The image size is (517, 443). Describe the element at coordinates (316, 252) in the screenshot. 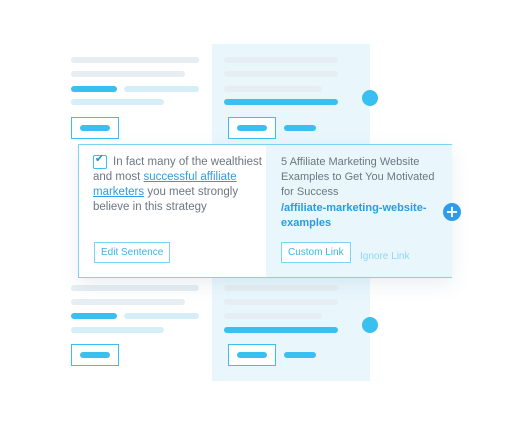

I see `custom-link-button: Custom Link` at that location.